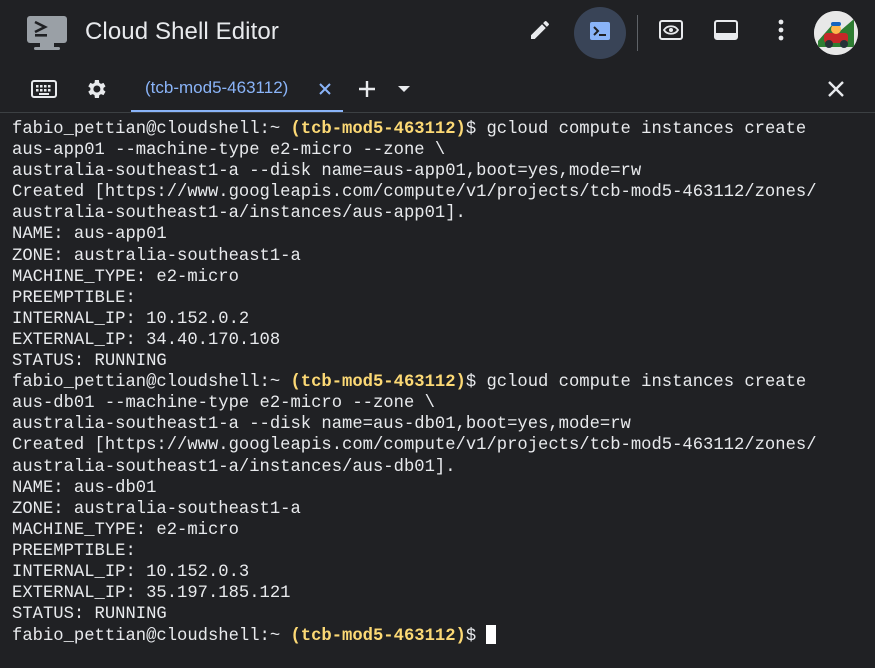 This screenshot has height=668, width=875. What do you see at coordinates (131, 572) in the screenshot?
I see `terminal-output-line: INTERNAL_IP: 10.152.0.3` at bounding box center [131, 572].